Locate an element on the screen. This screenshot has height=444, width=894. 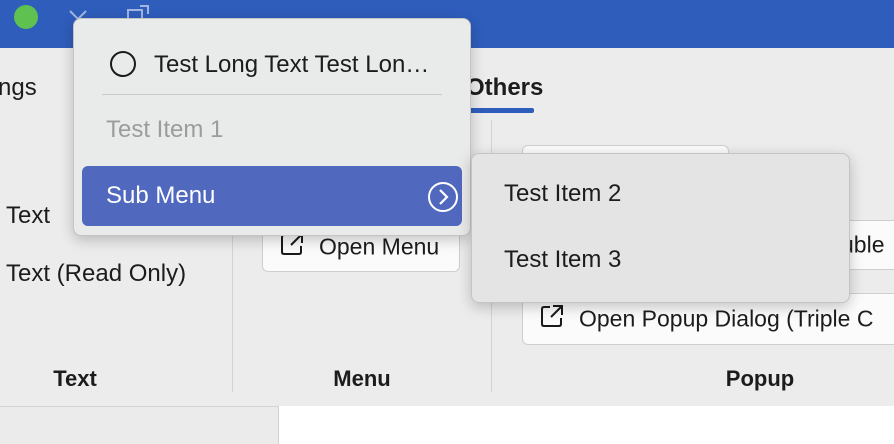
menu-item-test-1: Test Item 1 is located at coordinates (272, 129).